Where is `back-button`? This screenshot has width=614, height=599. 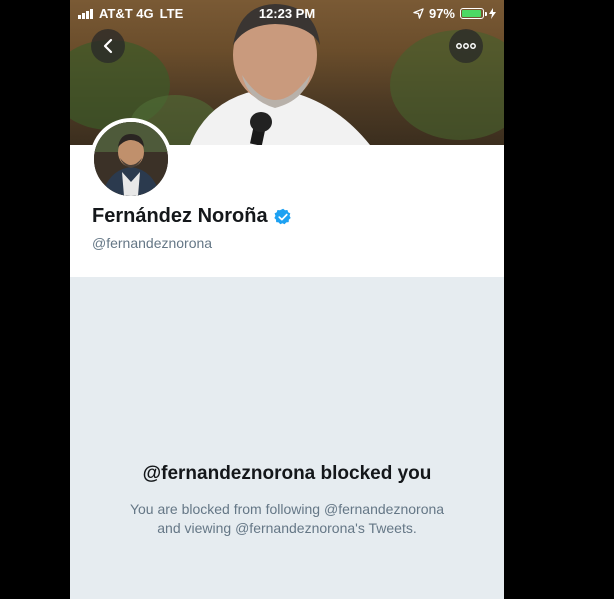
back-button is located at coordinates (108, 46).